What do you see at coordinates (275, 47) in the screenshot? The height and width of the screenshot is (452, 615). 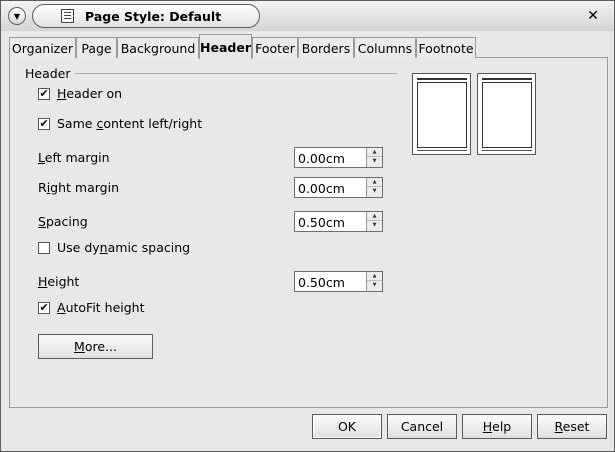 I see `tab-footer: Footer` at bounding box center [275, 47].